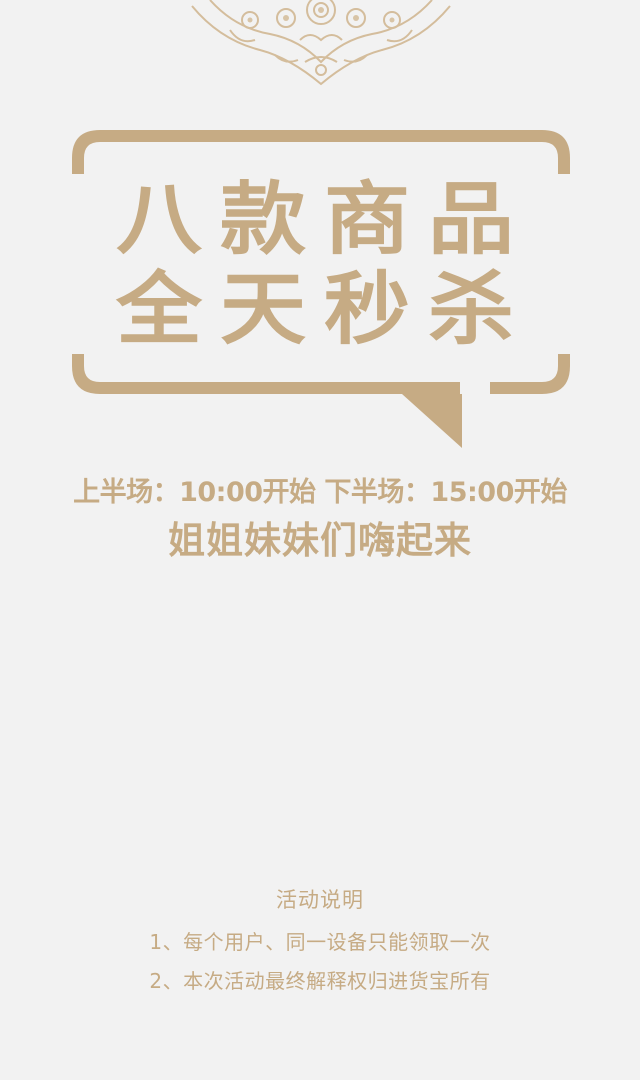  What do you see at coordinates (320, 900) in the screenshot?
I see `rules-title: 活动说明` at bounding box center [320, 900].